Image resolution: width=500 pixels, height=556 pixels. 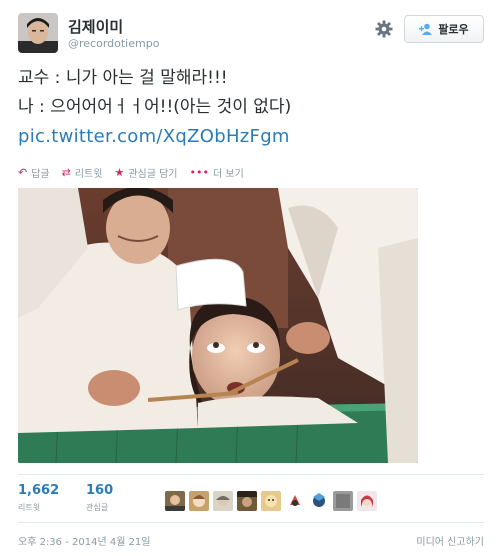 What do you see at coordinates (84, 540) in the screenshot?
I see `tweet-timestamp: 오후 2:36 - 2014년 4월 21일` at bounding box center [84, 540].